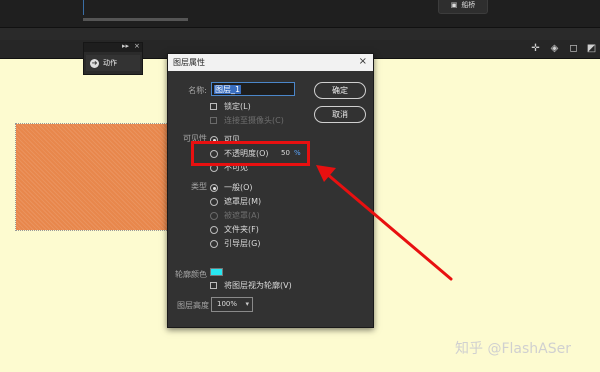 The image size is (600, 372). What do you see at coordinates (270, 62) in the screenshot?
I see `dialog-title-bar: 图层属性 ×` at bounding box center [270, 62].